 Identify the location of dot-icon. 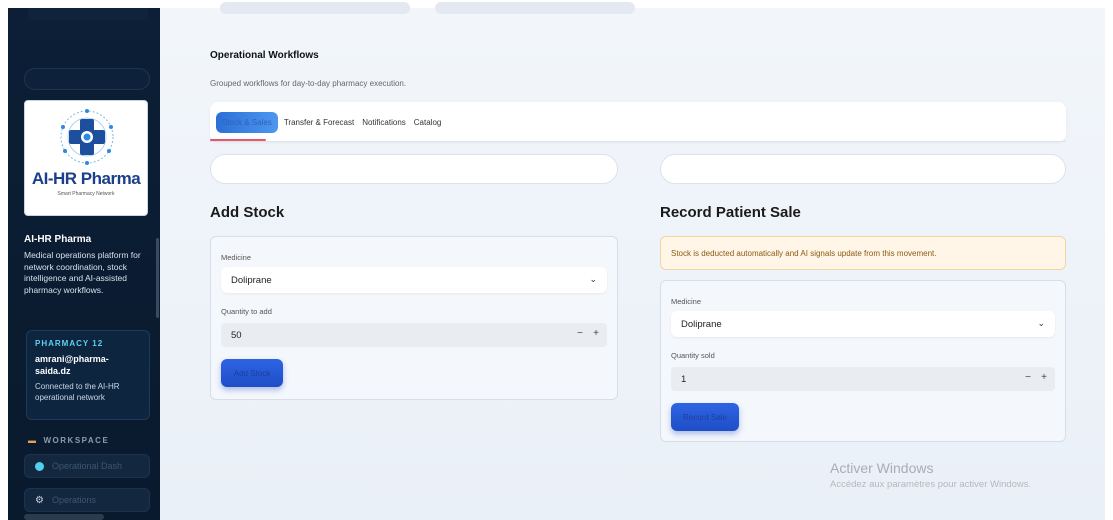
(39, 466).